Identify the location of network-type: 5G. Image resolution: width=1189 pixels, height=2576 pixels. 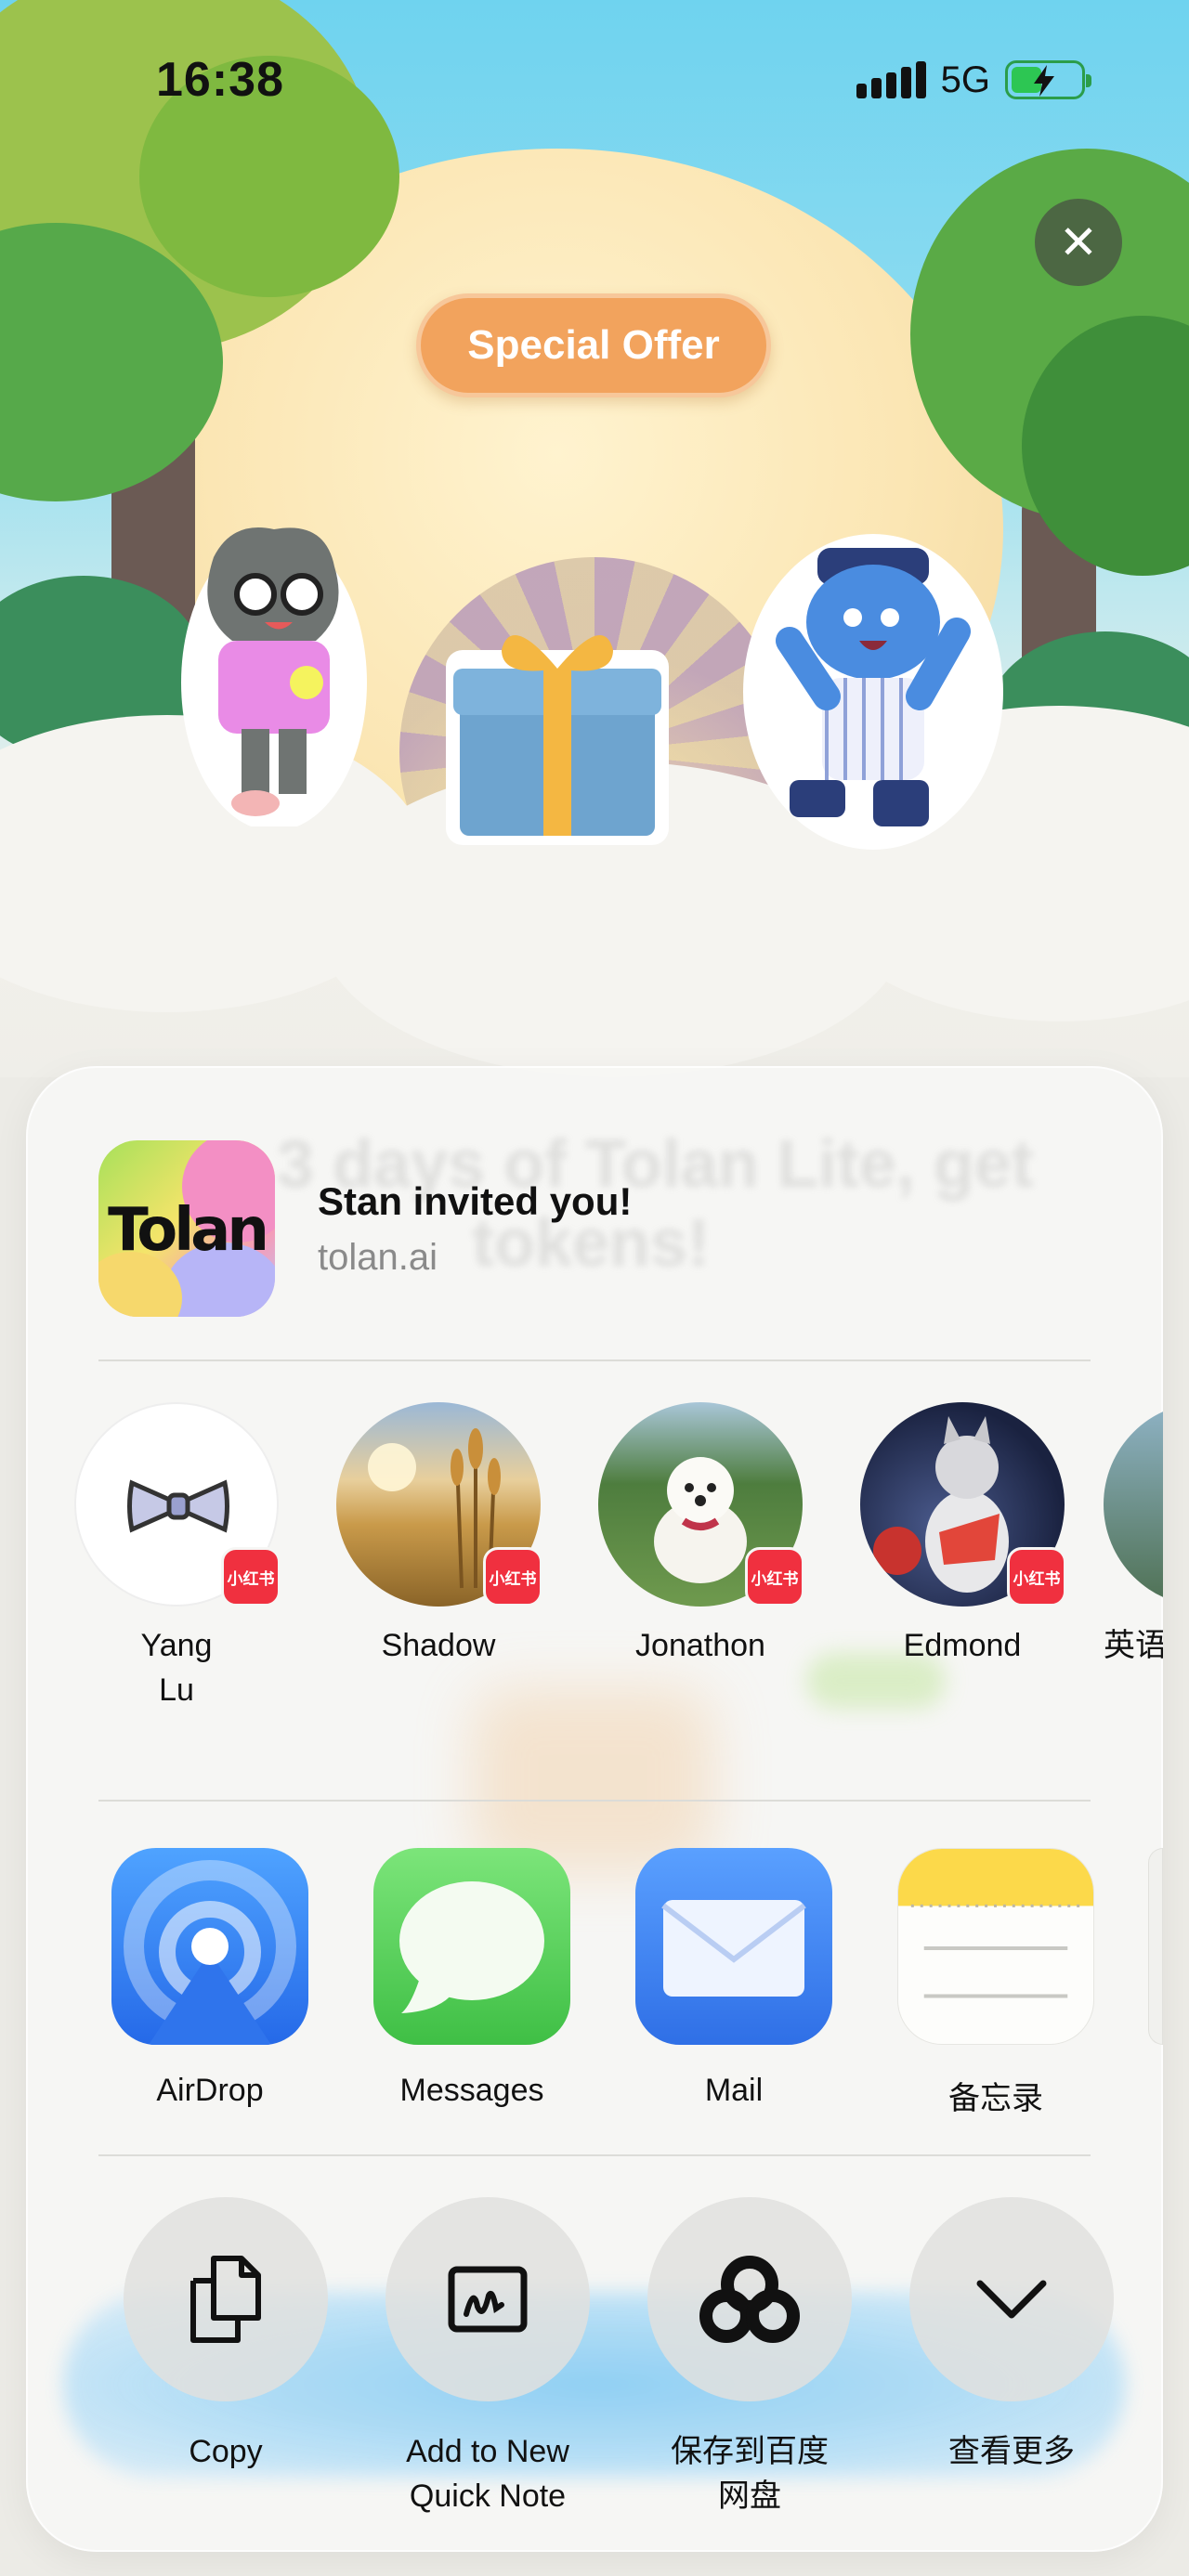
(965, 79).